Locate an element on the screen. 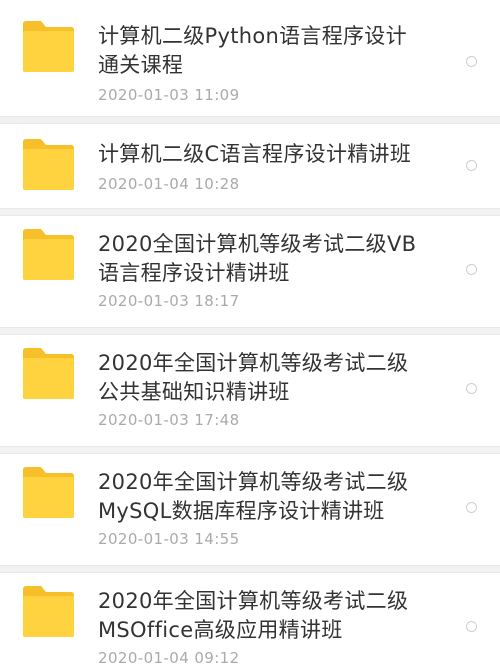 Image resolution: width=500 pixels, height=666 pixels. file-title: 2020全国计算机等级考试二级VB 语言程序设计精讲班 is located at coordinates (257, 258).